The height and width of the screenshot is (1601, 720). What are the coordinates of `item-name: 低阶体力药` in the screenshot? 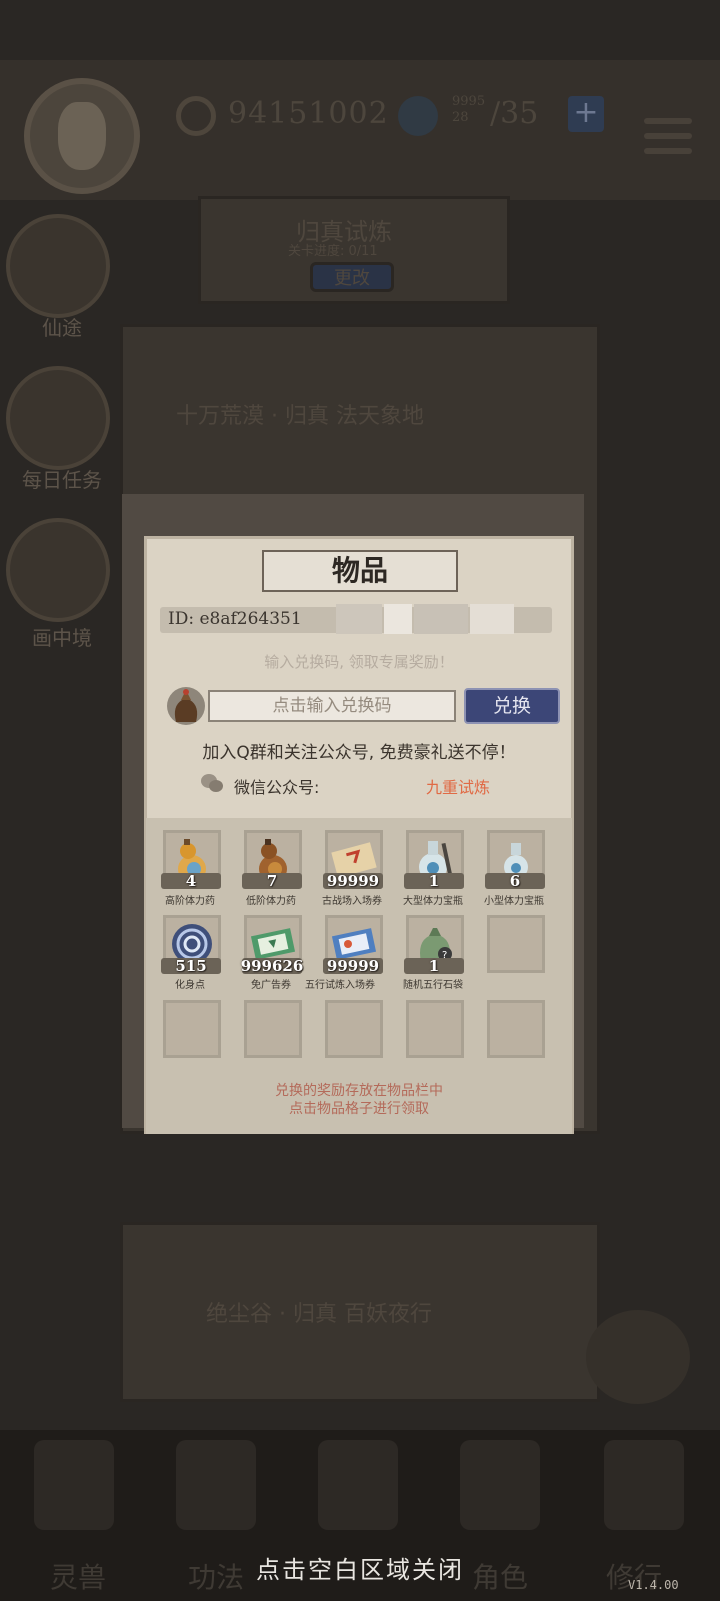 It's located at (271, 901).